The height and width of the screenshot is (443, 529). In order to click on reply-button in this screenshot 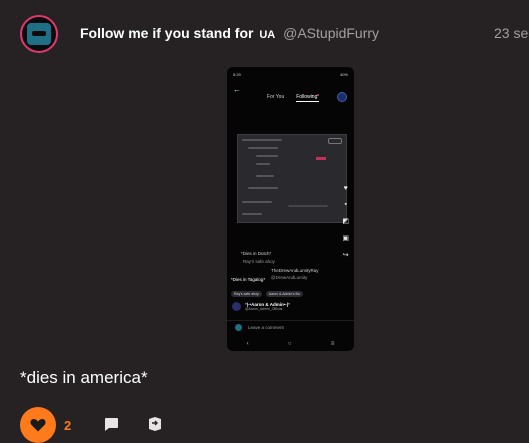, I will do `click(111, 424)`.